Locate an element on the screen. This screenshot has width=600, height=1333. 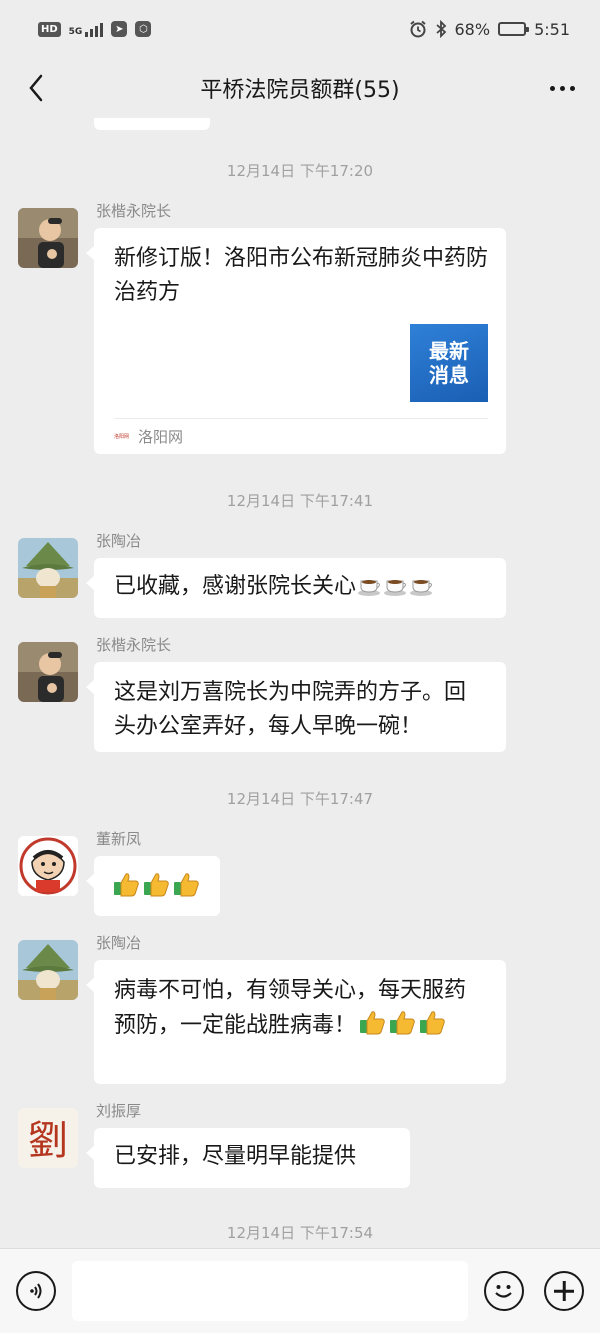
source-name: 洛阳网 is located at coordinates (161, 437).